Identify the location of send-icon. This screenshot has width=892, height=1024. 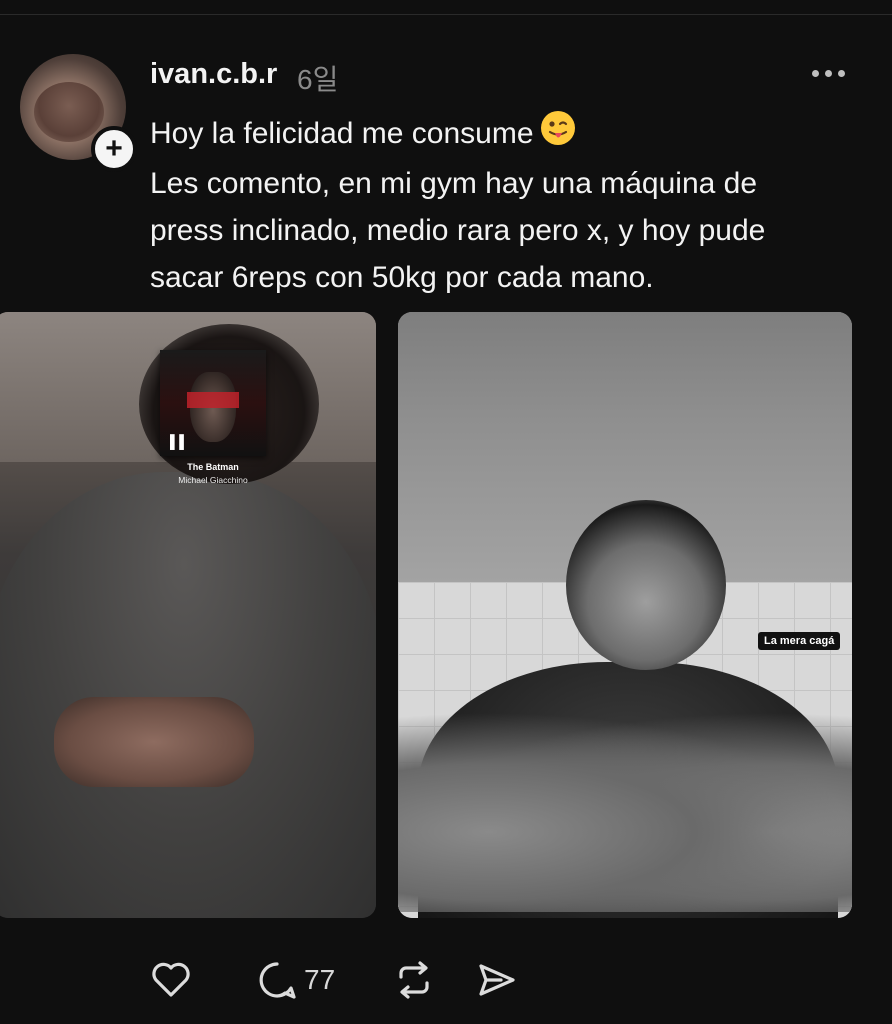
(497, 980).